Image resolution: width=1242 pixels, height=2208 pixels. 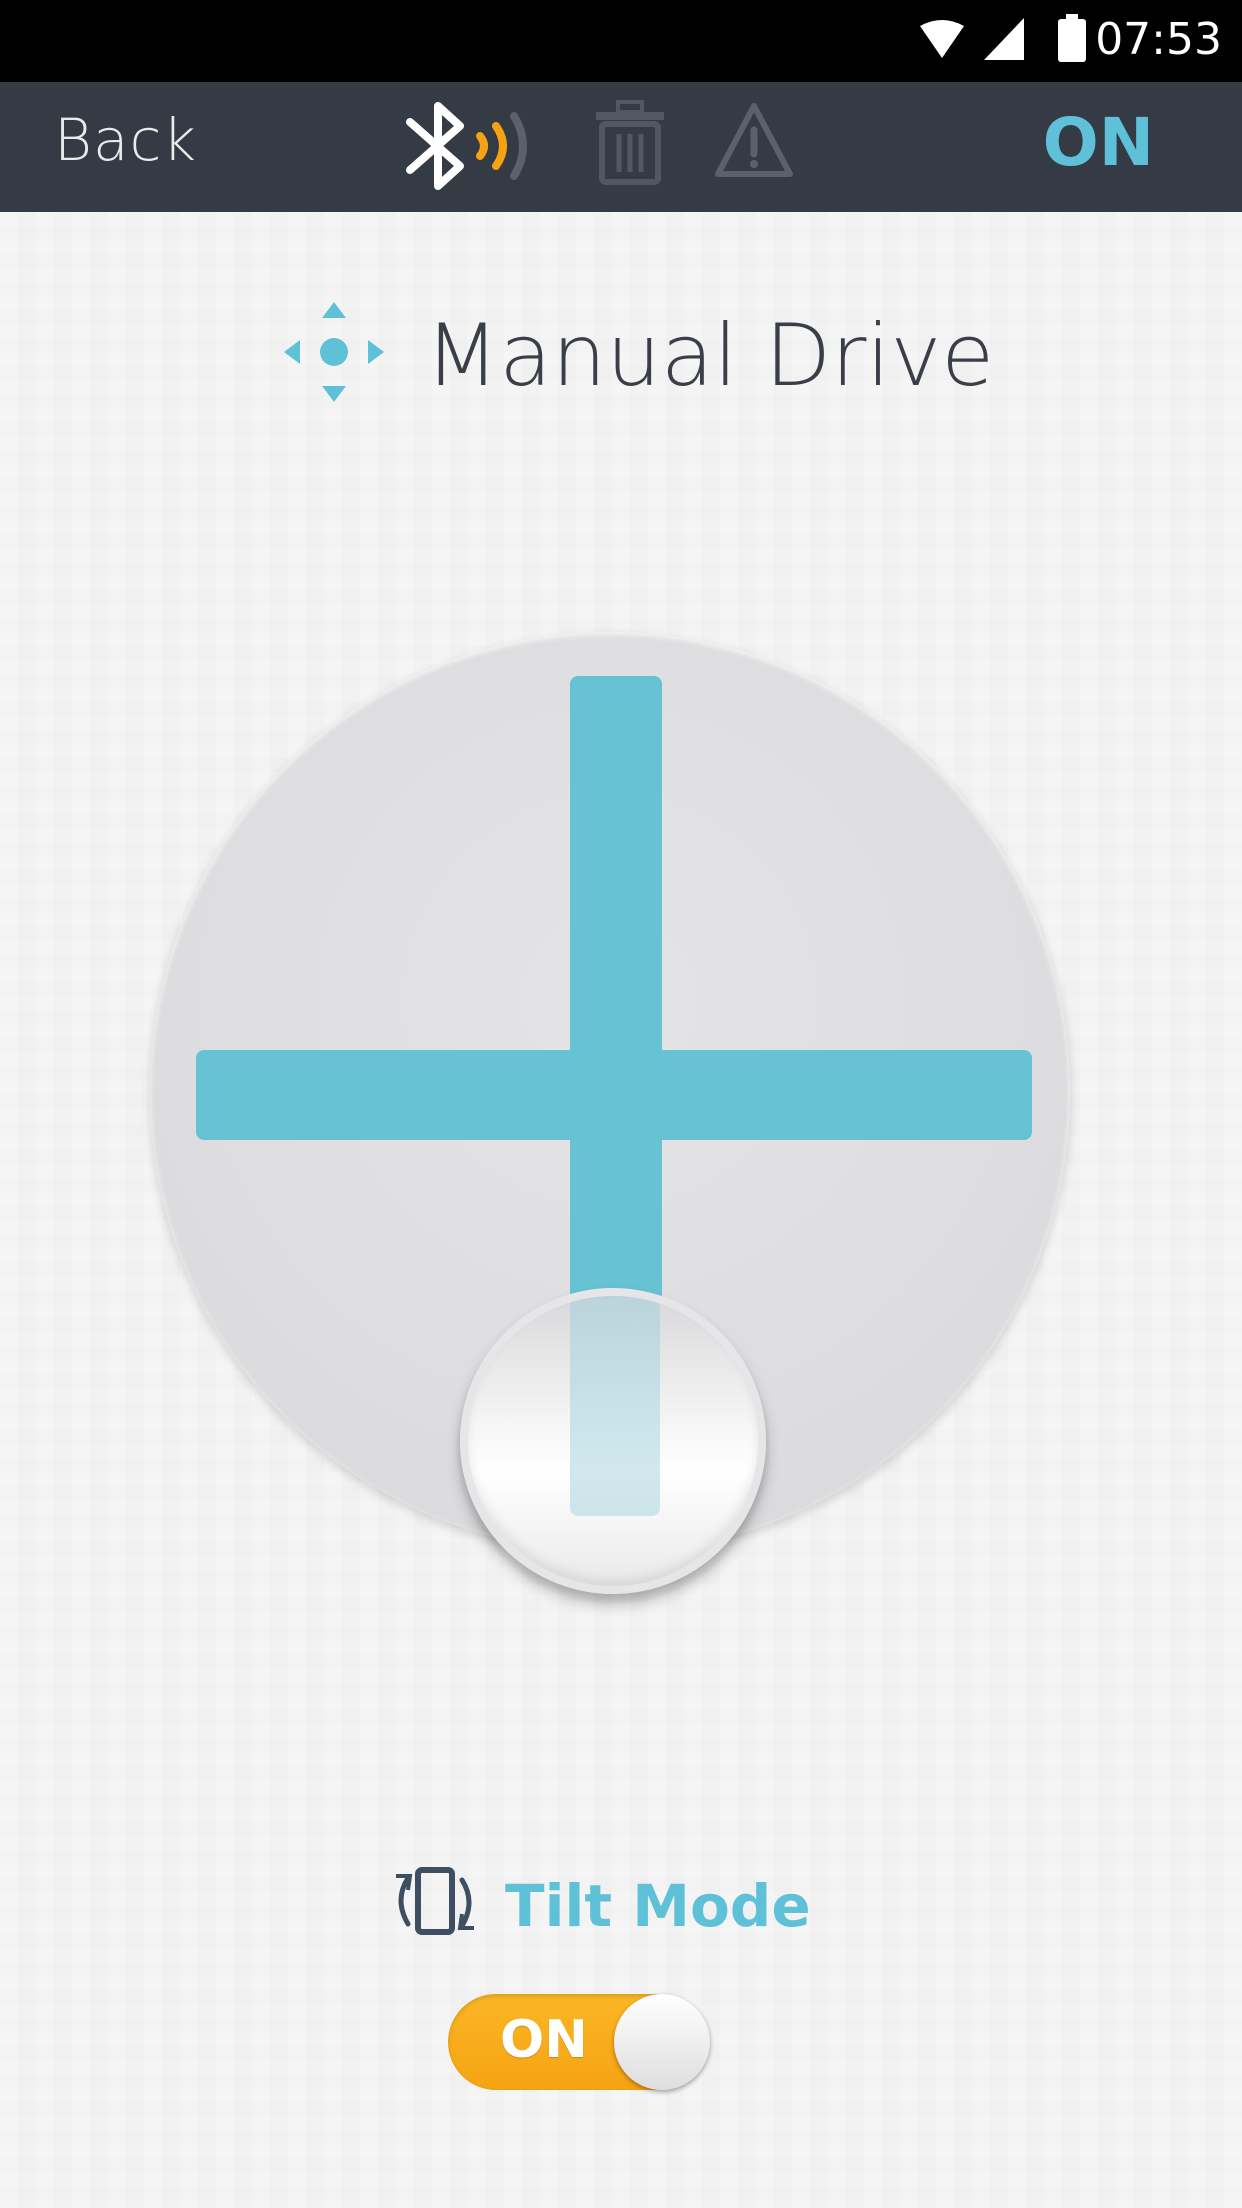 I want to click on joystick-horizontal-track, so click(x=614, y=1095).